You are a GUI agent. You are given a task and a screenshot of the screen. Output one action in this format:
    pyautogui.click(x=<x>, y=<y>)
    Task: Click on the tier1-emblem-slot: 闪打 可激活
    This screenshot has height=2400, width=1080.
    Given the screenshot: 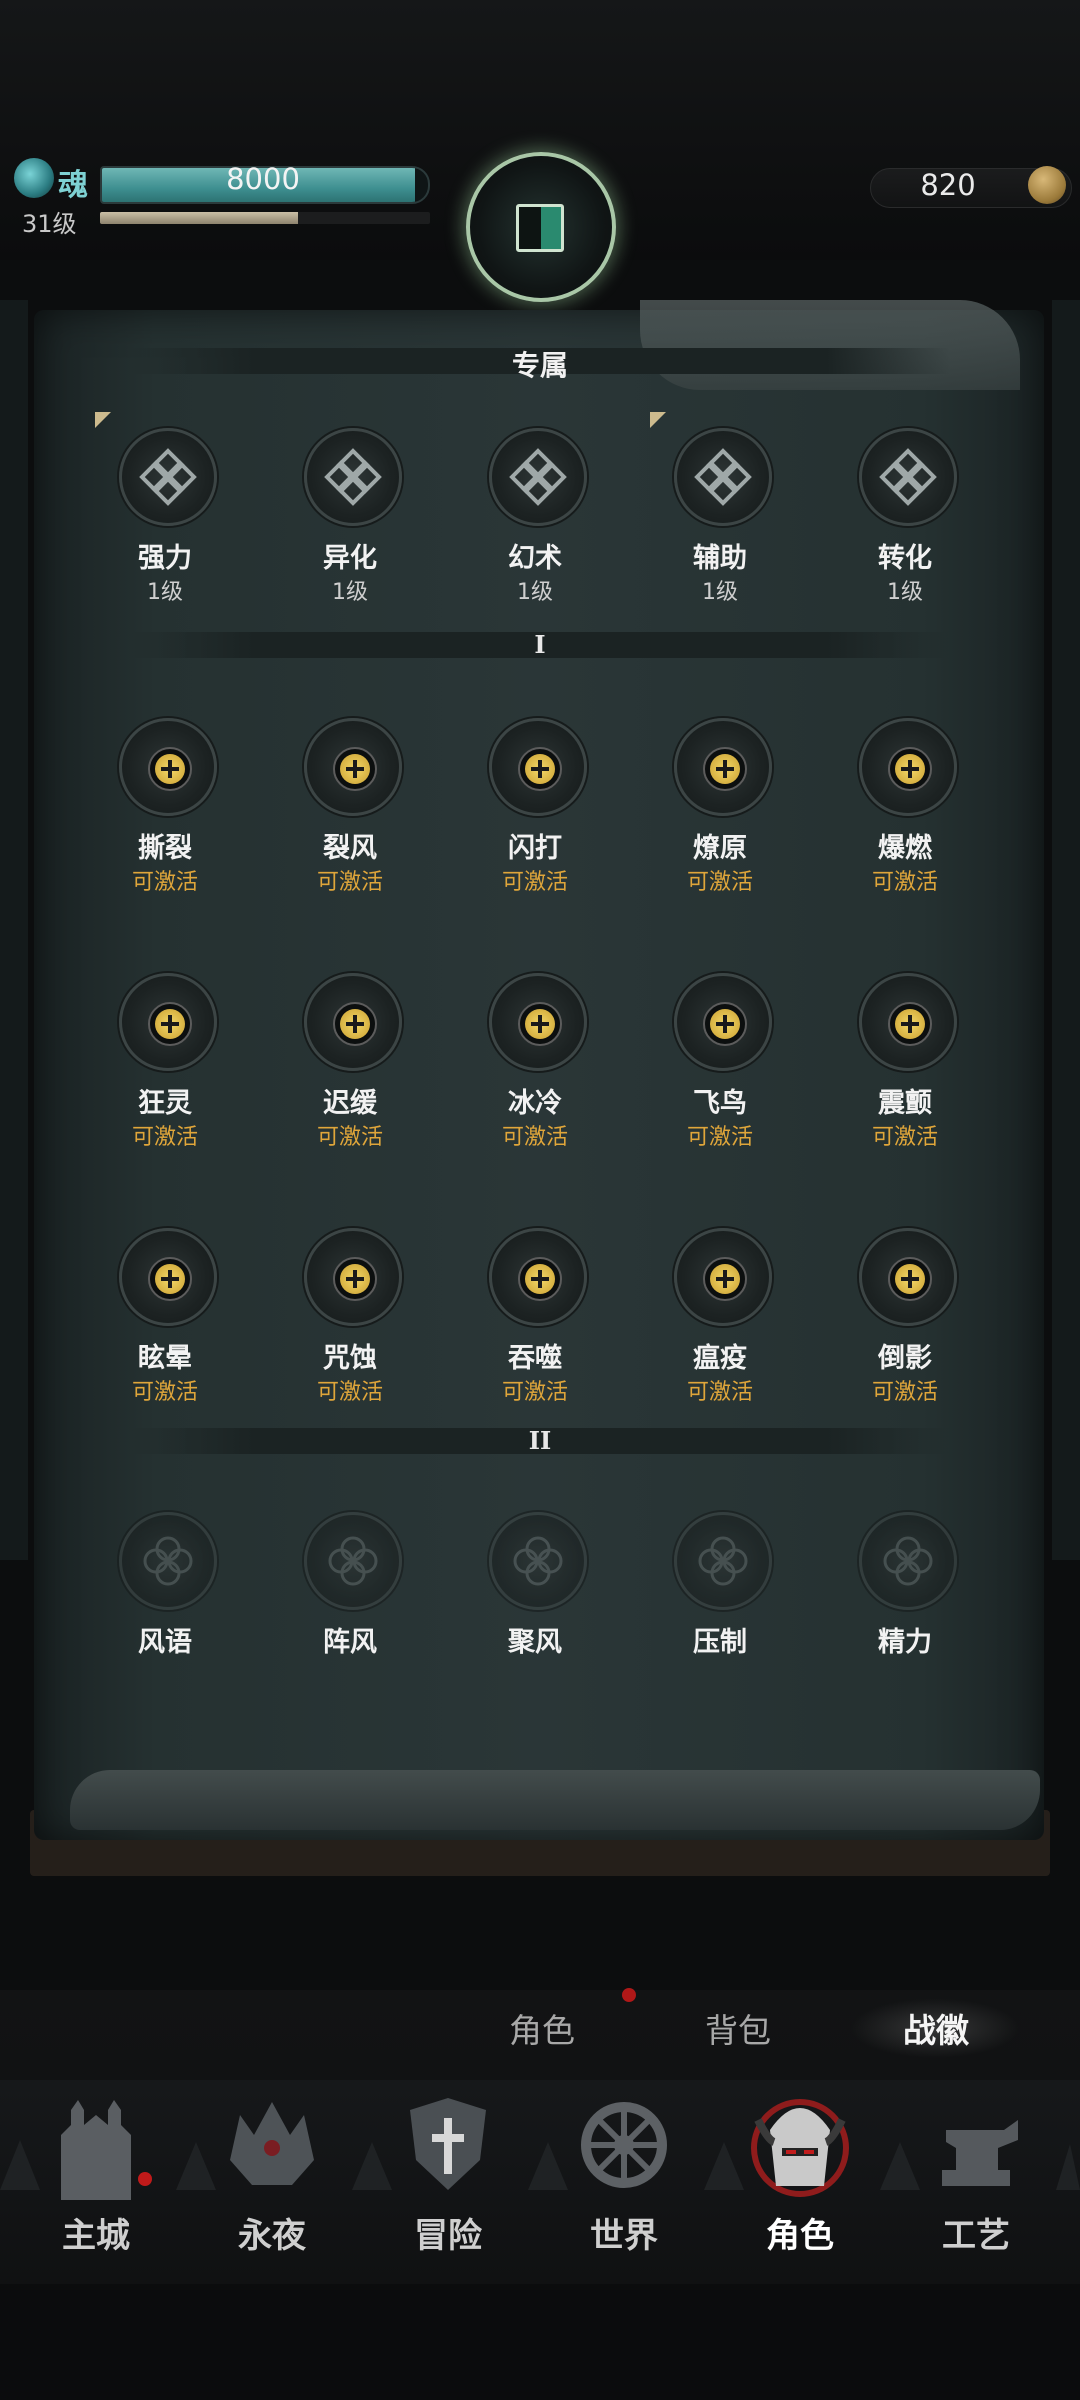 What is the action you would take?
    pyautogui.click(x=535, y=833)
    